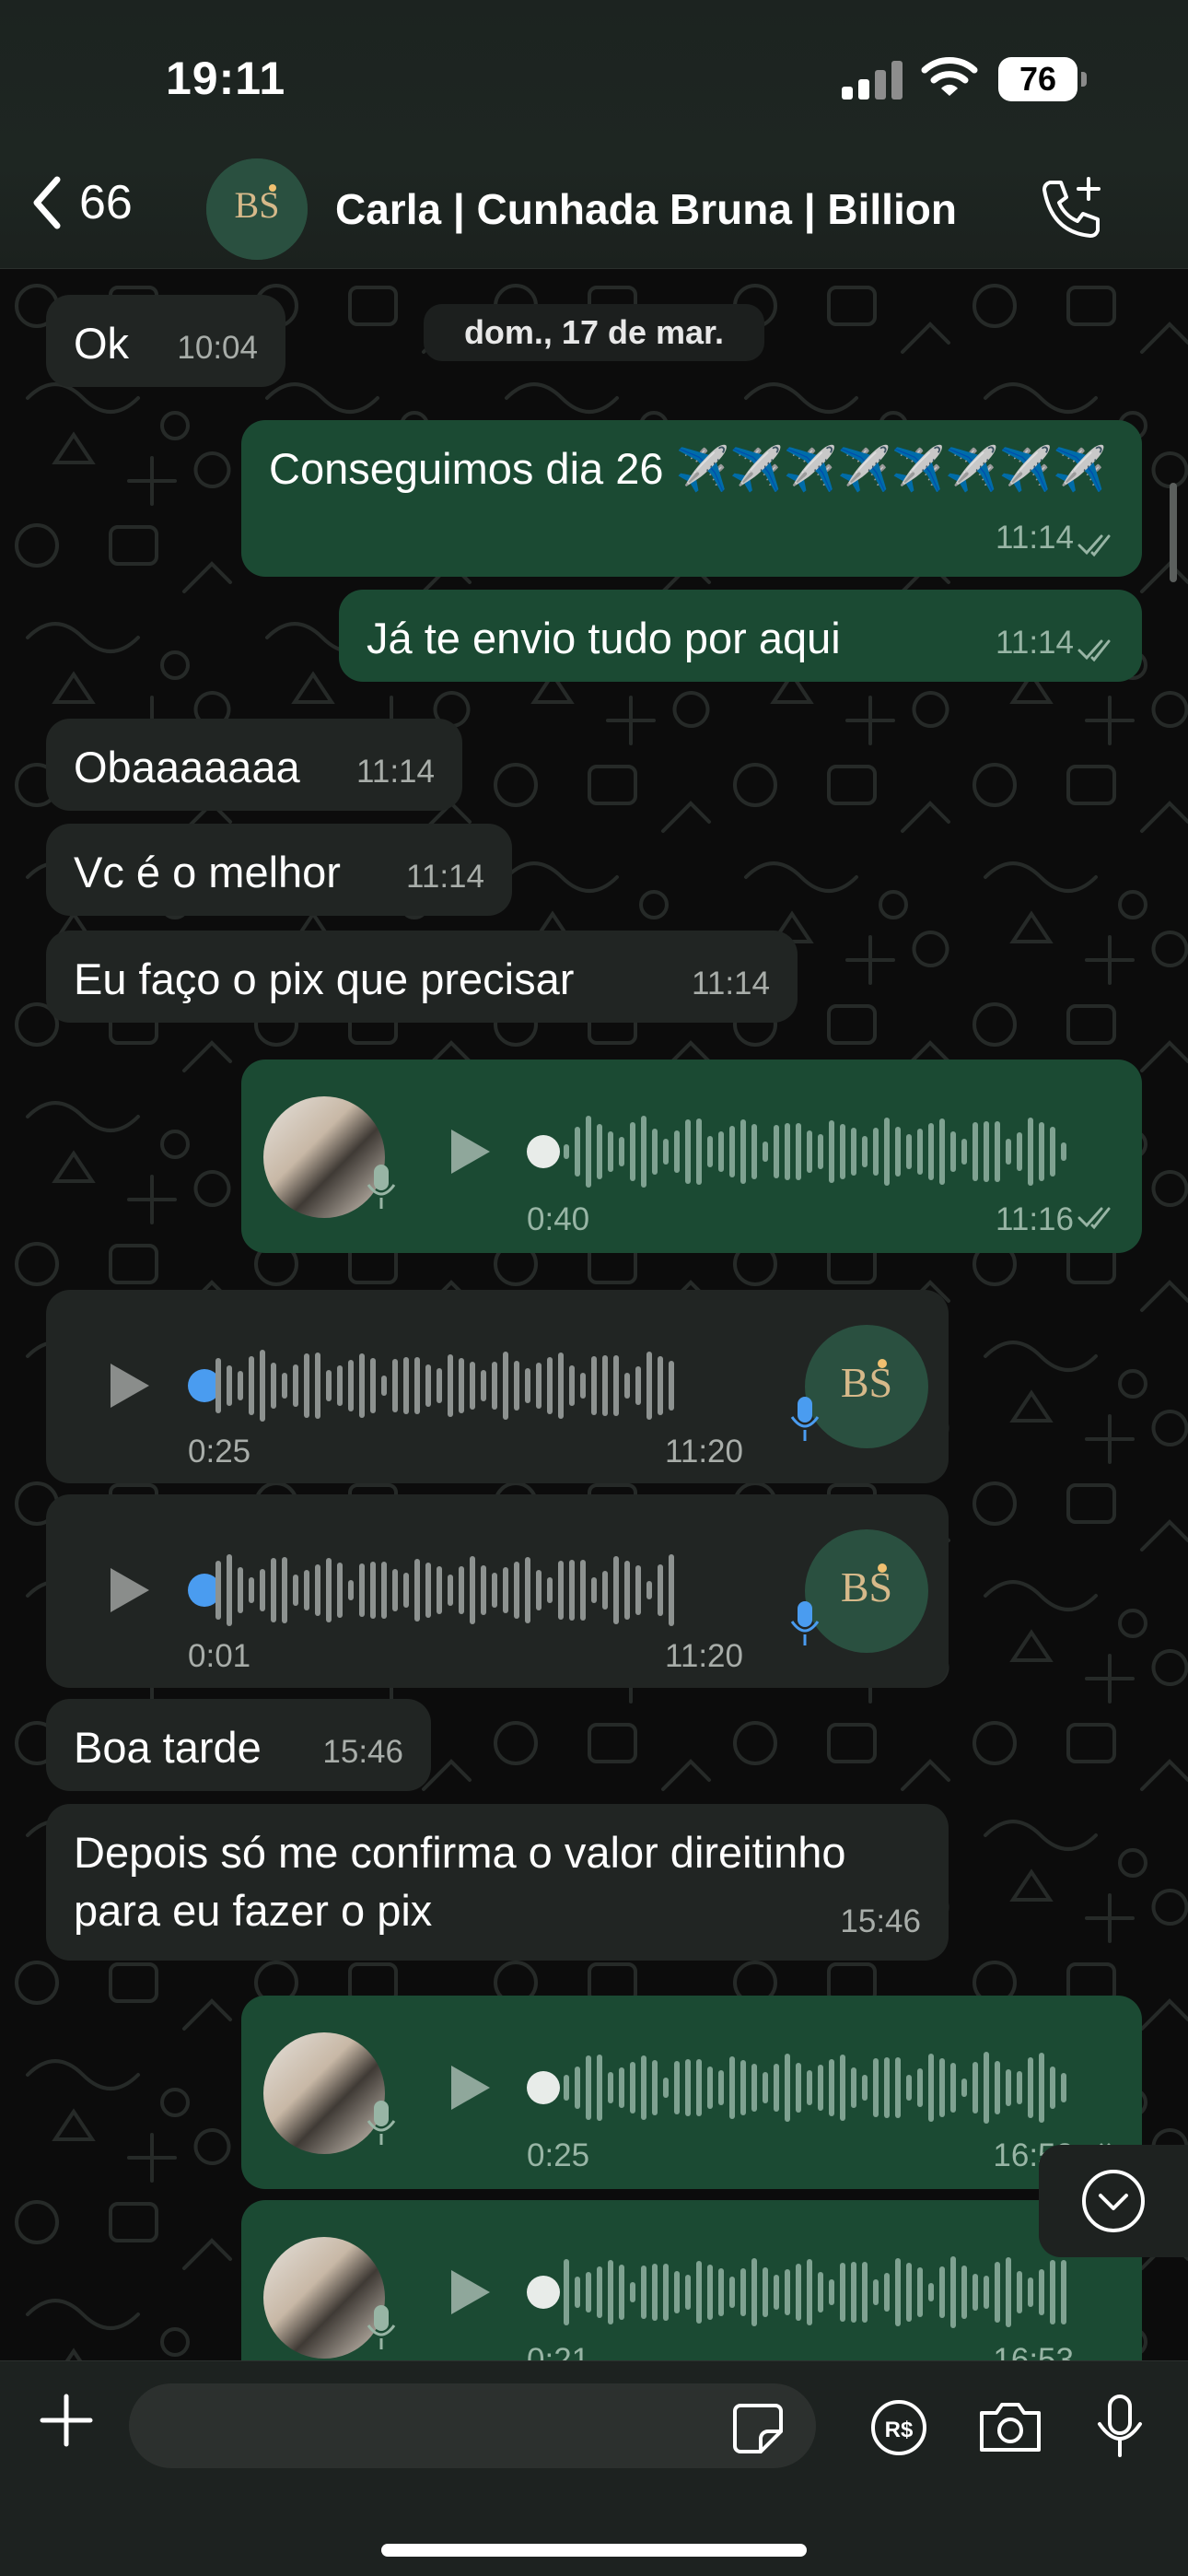 Image resolution: width=1188 pixels, height=2576 pixels. Describe the element at coordinates (604, 638) in the screenshot. I see `message-text: Já te envio tudo por aqui` at that location.